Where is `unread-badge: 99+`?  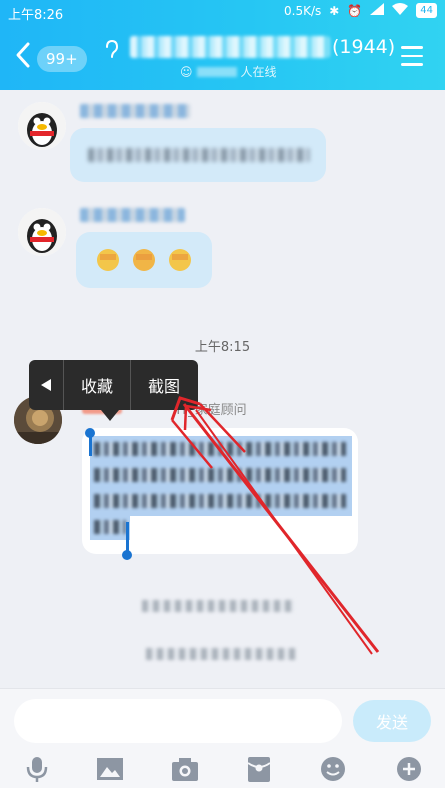 unread-badge: 99+ is located at coordinates (62, 59).